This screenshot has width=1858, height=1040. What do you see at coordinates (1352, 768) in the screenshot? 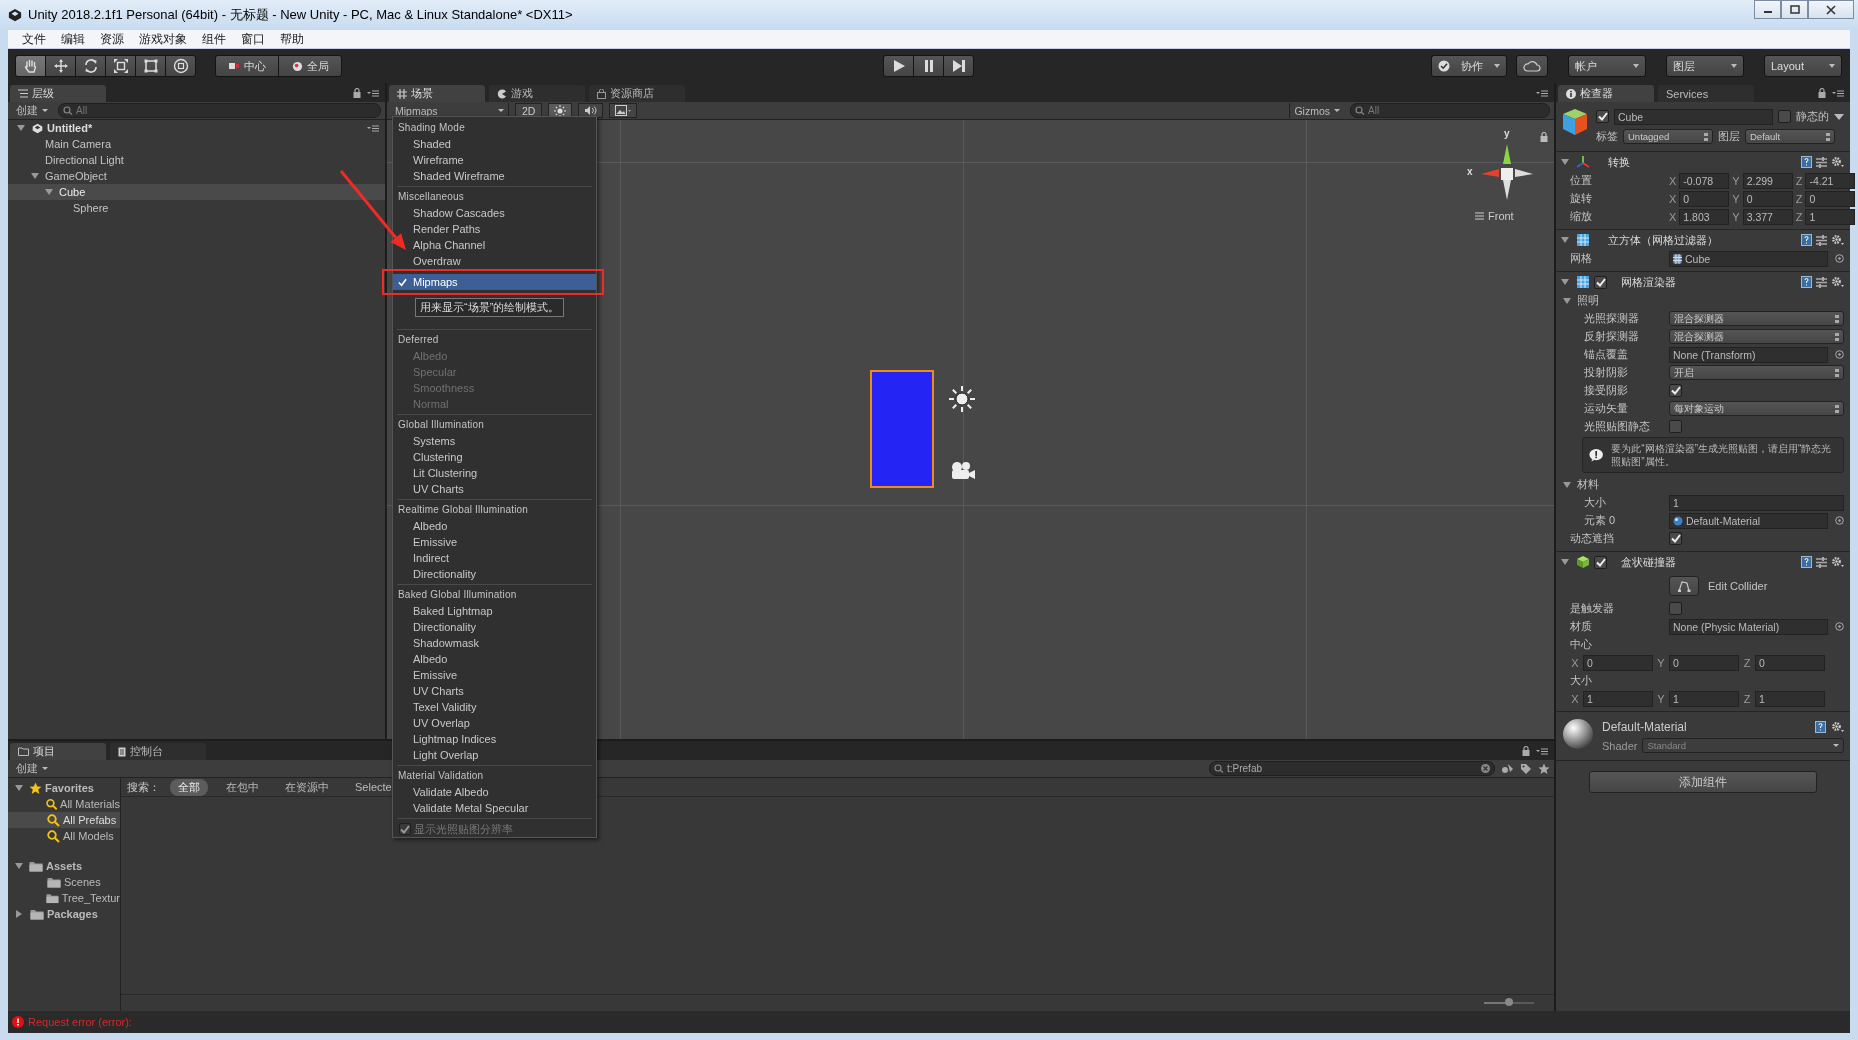
I see `search-field: t:Prefab` at bounding box center [1352, 768].